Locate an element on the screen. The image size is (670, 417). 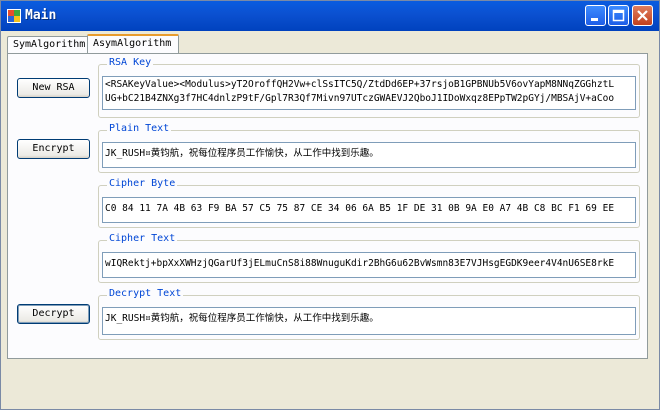
plain-text-textbox: JK_RUSH¤黄钧航，祝每位程序员工作愉快，从工作中找到乐趣。 is located at coordinates (369, 155).